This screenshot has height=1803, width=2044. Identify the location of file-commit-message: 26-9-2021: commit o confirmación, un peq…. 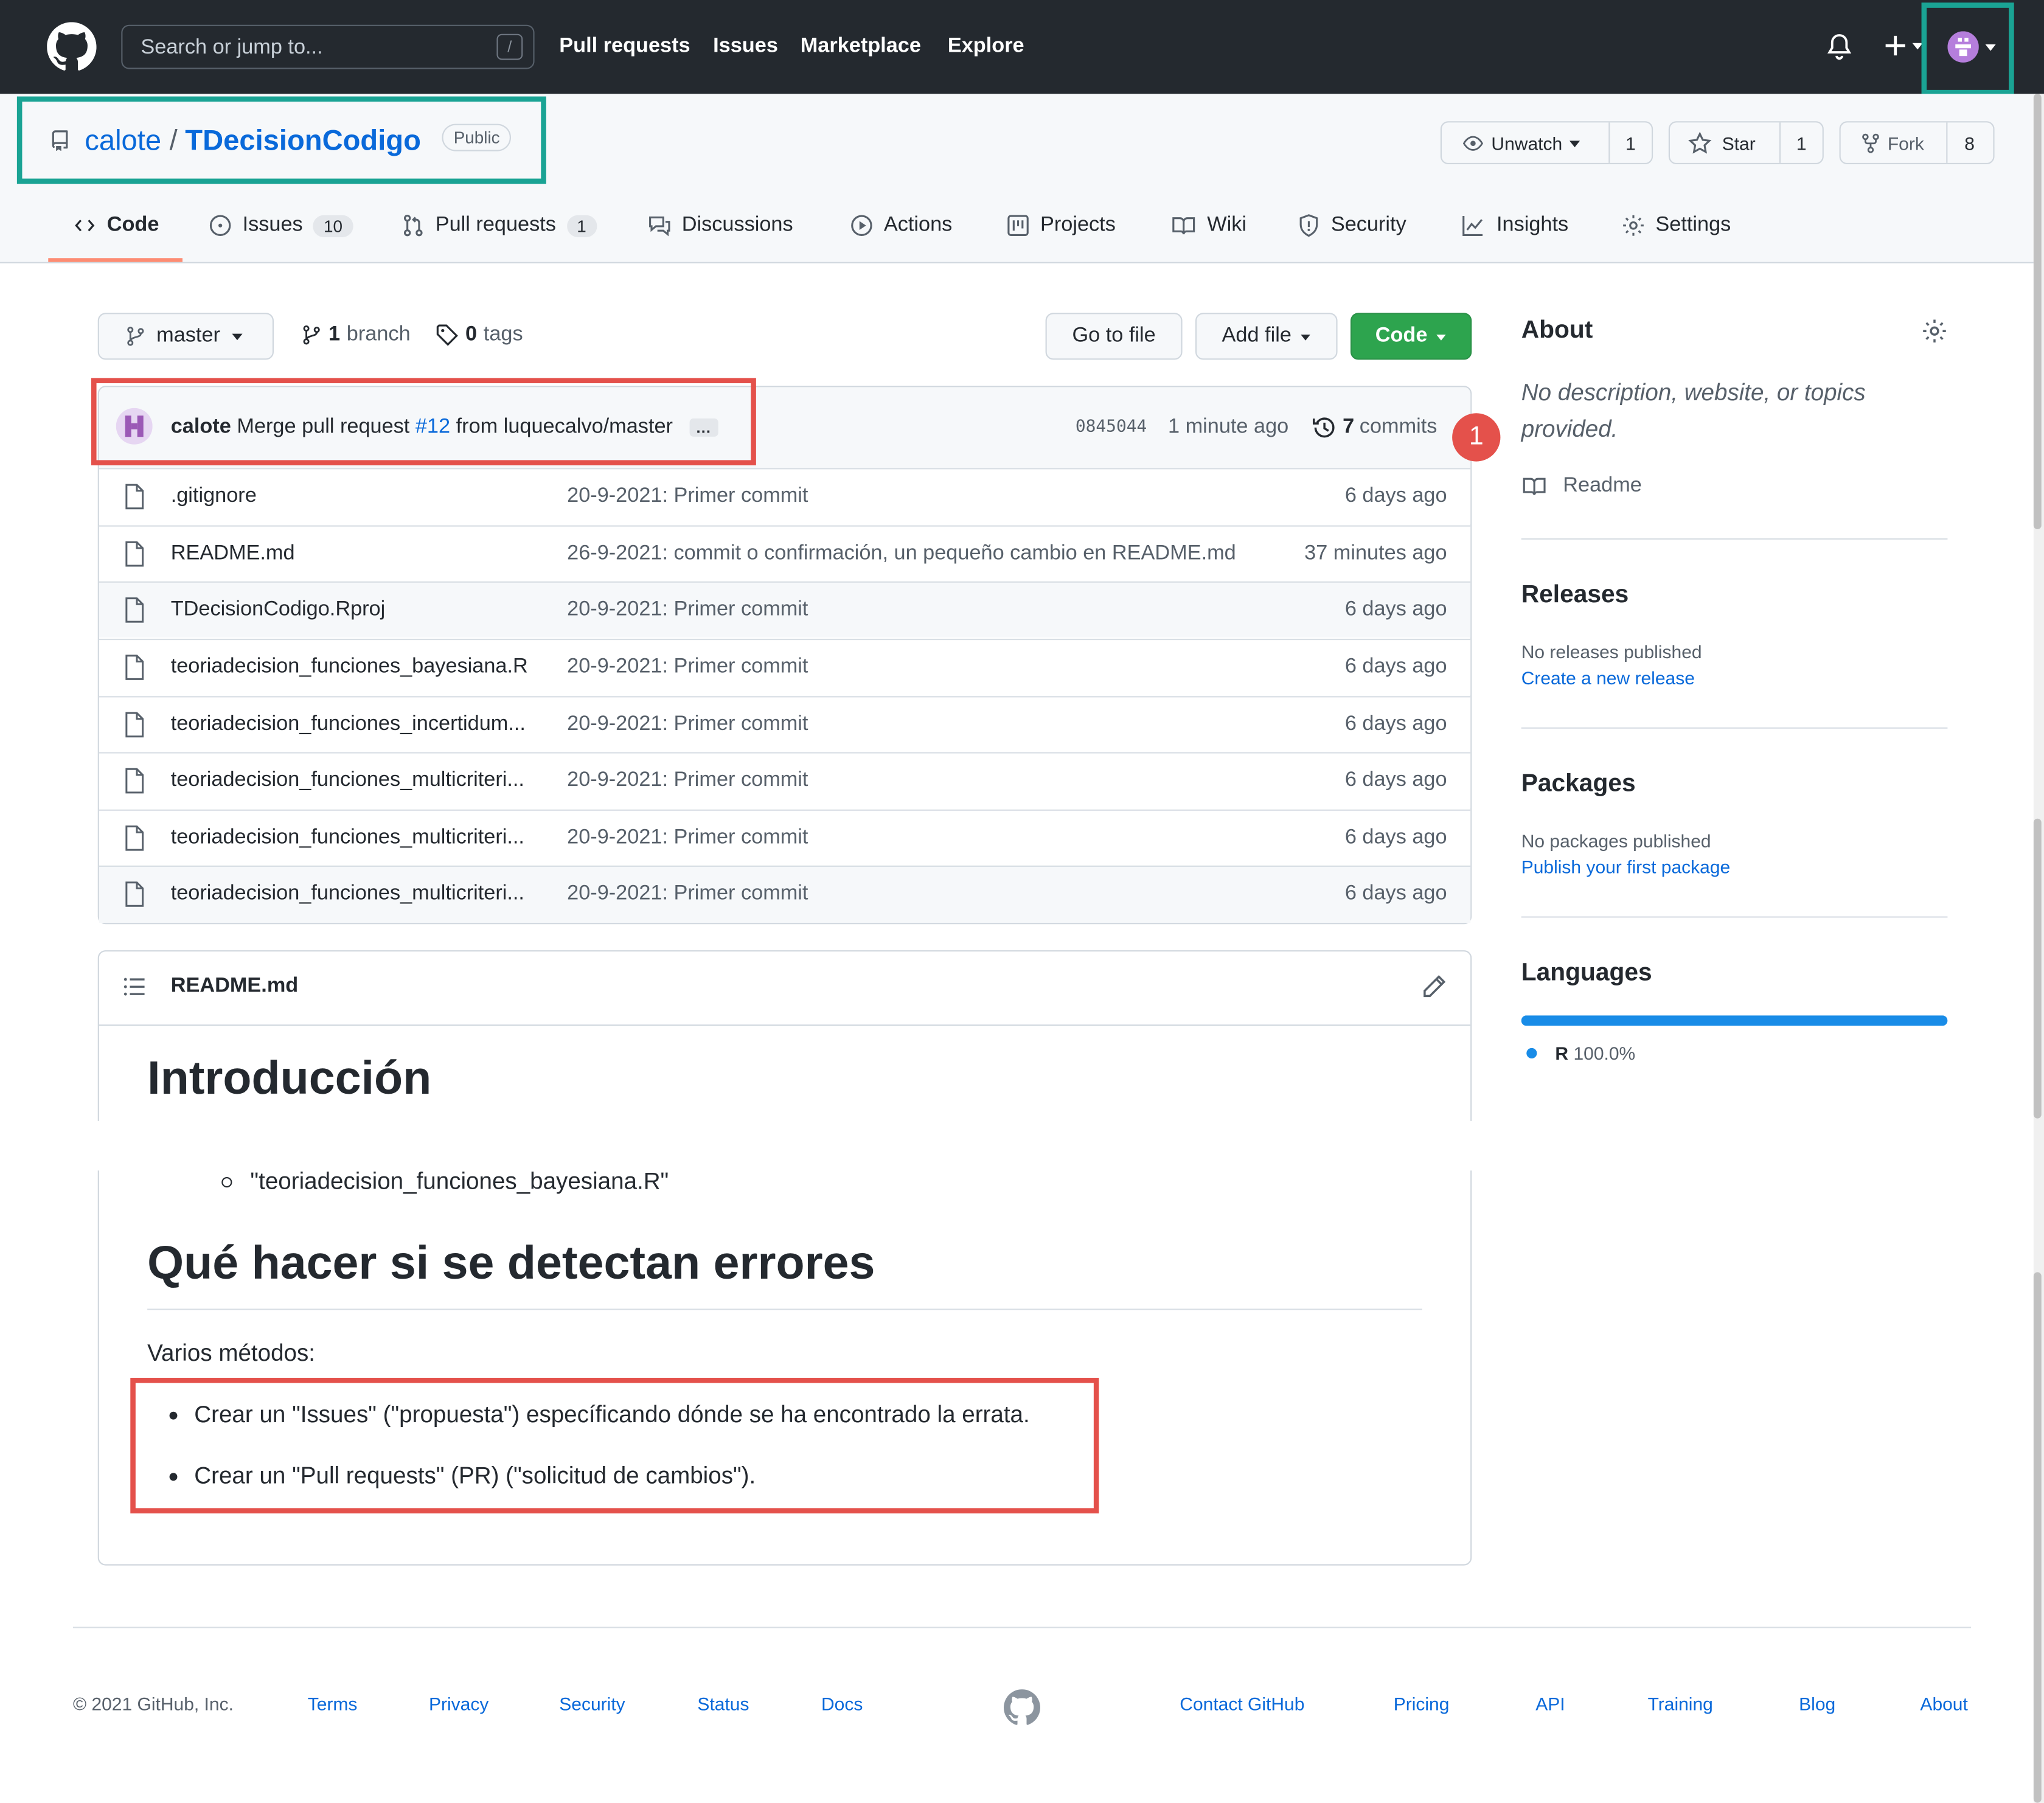
(901, 554).